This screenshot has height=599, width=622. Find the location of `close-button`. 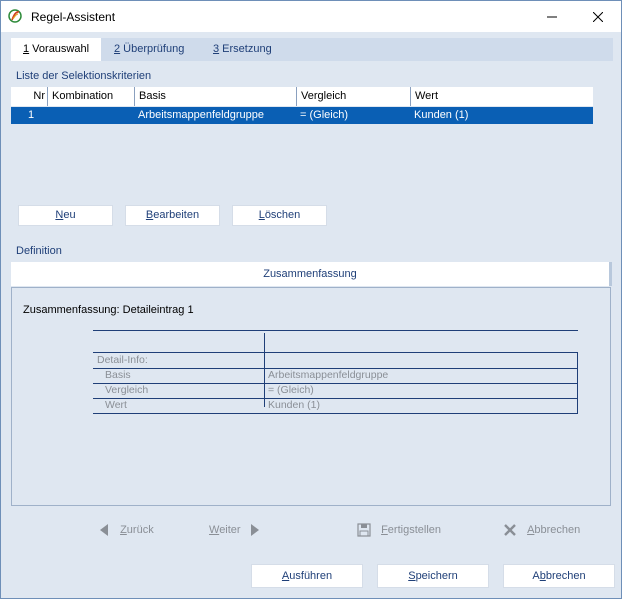

close-button is located at coordinates (598, 16).